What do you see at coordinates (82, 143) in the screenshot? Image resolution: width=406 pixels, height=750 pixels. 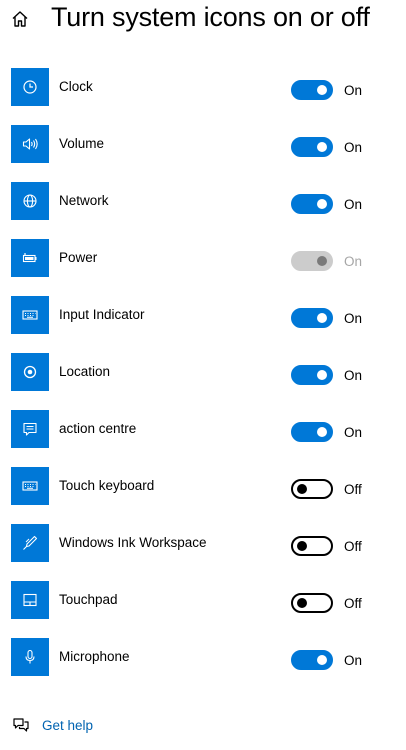 I see `setting-label: Volume` at bounding box center [82, 143].